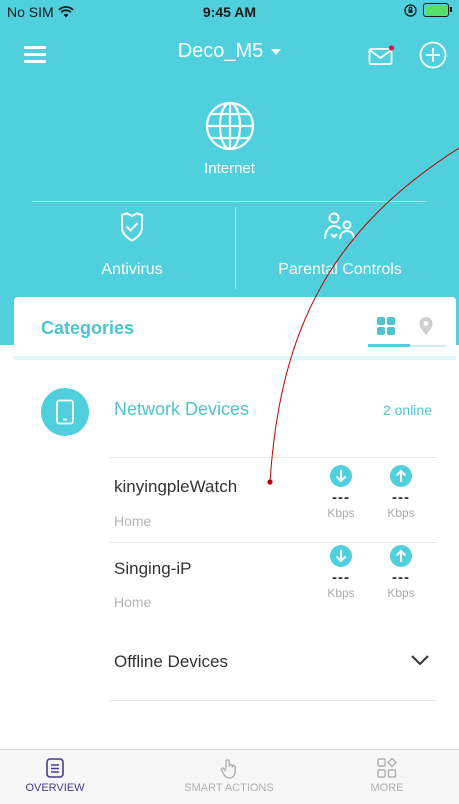  What do you see at coordinates (176, 486) in the screenshot?
I see `device-name: kinyingpleWatch` at bounding box center [176, 486].